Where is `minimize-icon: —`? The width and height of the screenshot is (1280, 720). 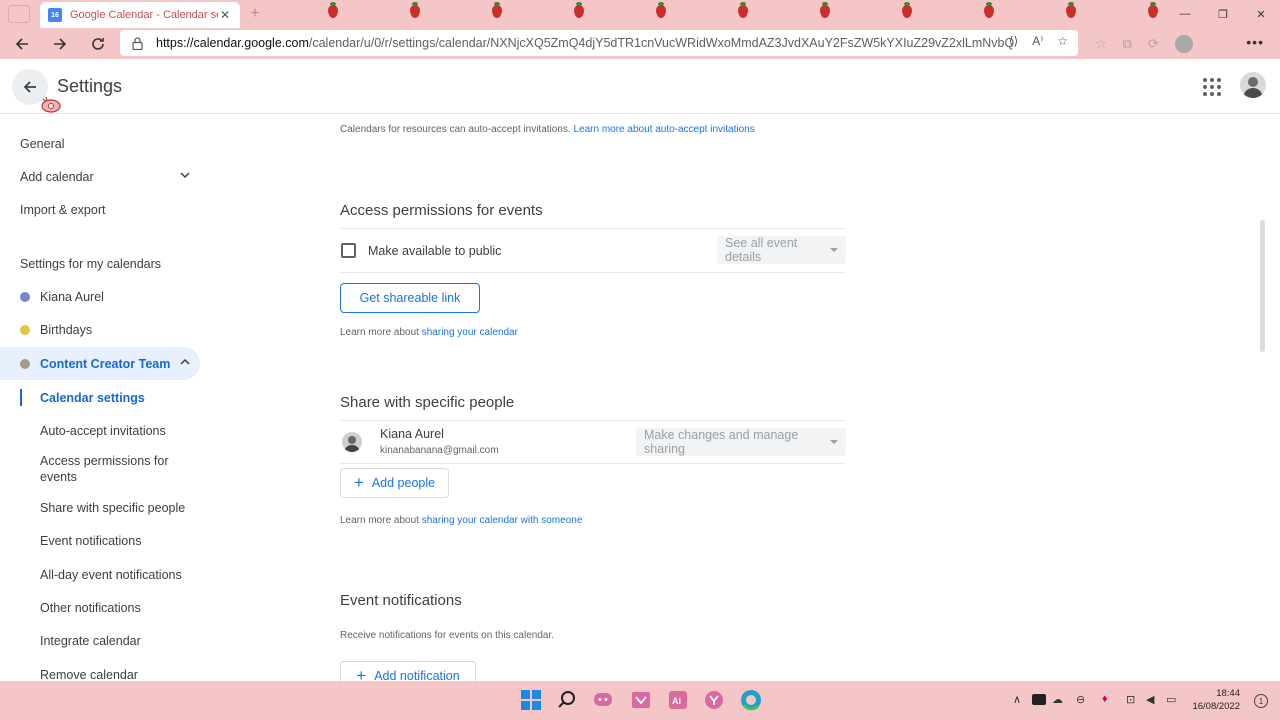 minimize-icon: — is located at coordinates (1185, 14).